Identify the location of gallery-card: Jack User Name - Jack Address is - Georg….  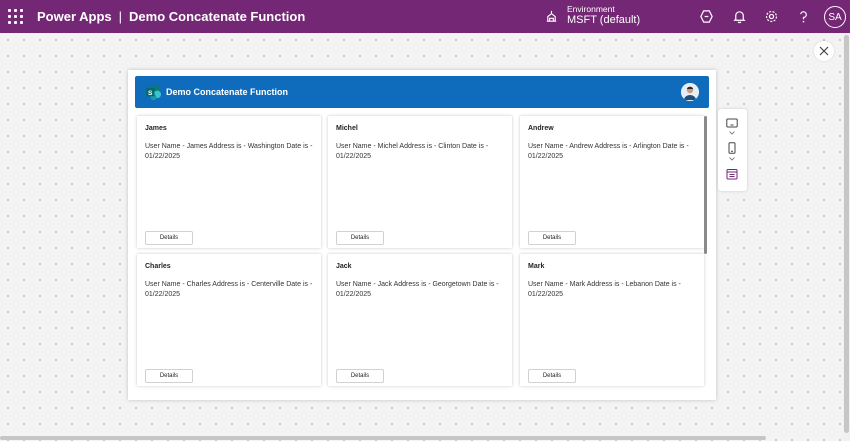
(420, 320).